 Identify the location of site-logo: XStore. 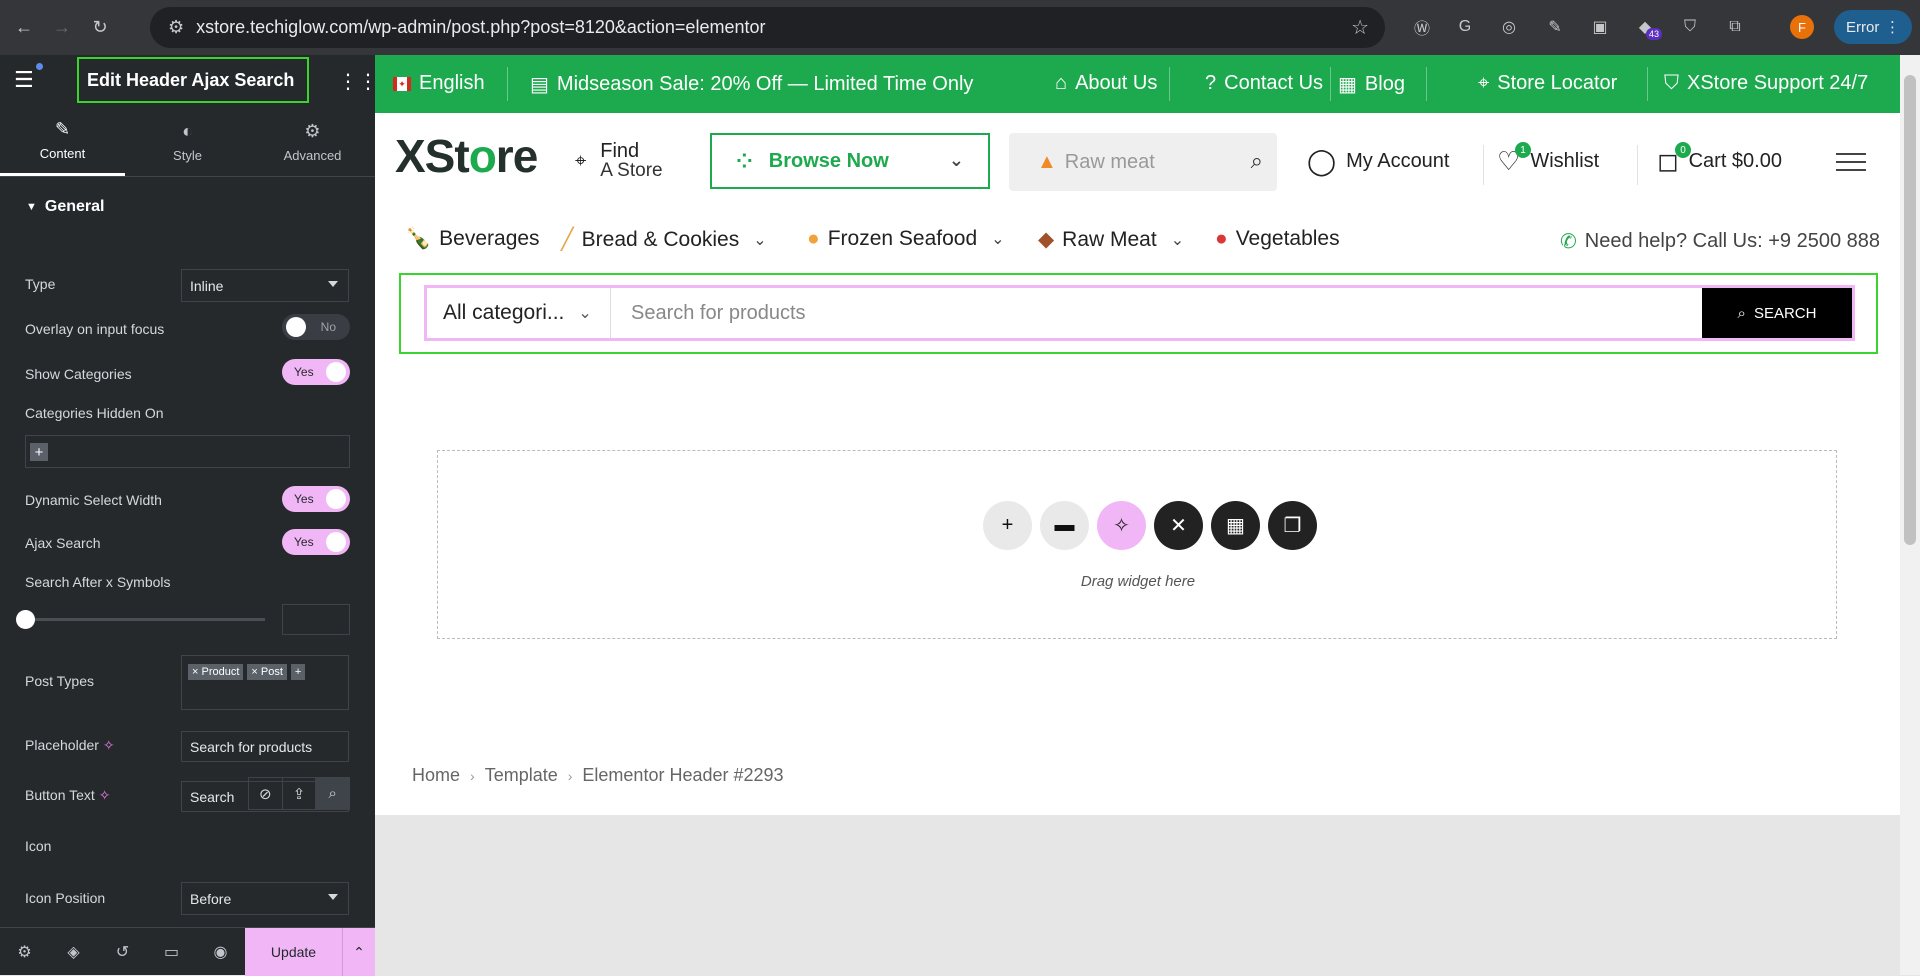
(466, 156).